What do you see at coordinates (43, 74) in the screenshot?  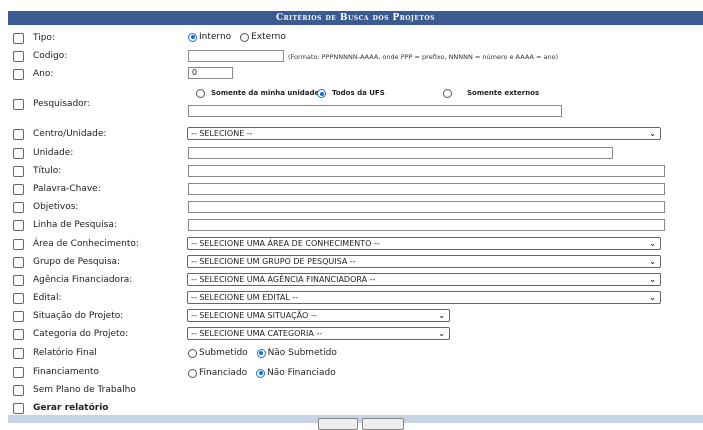 I see `ano-label: Ano:` at bounding box center [43, 74].